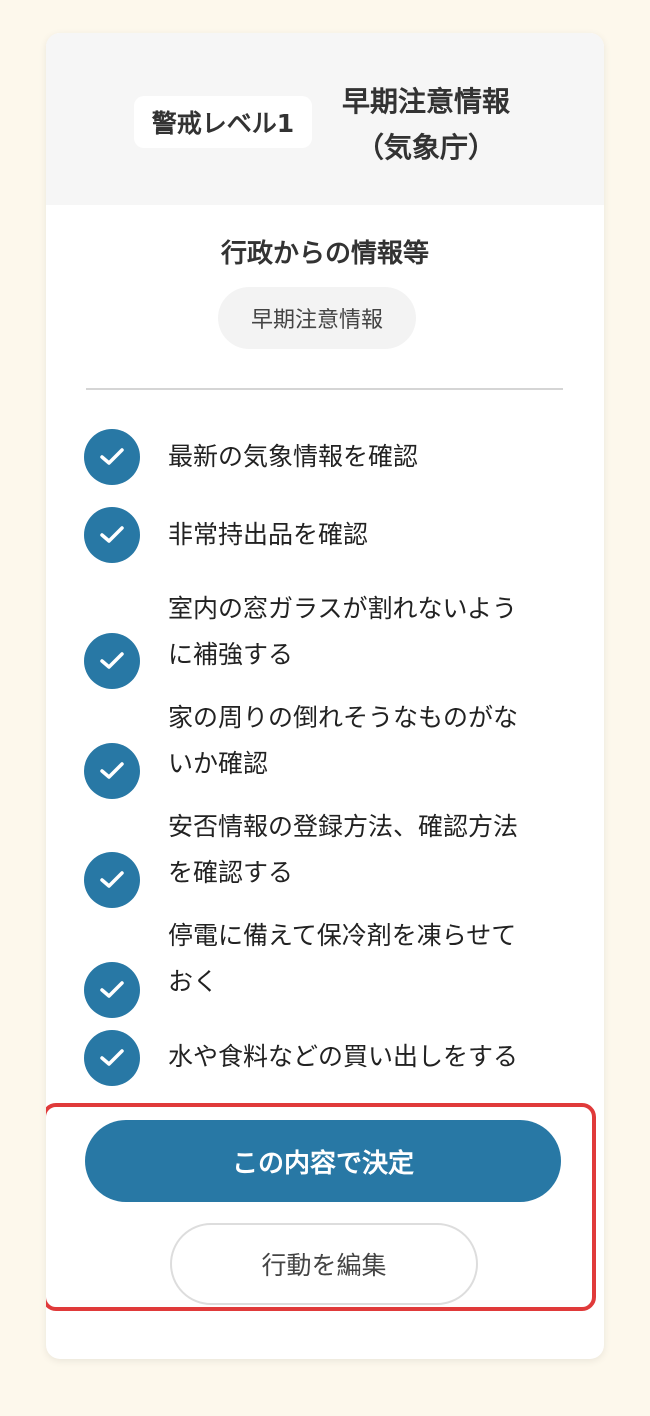  I want to click on checklist-item-text: 非常持出品を確認, so click(268, 534).